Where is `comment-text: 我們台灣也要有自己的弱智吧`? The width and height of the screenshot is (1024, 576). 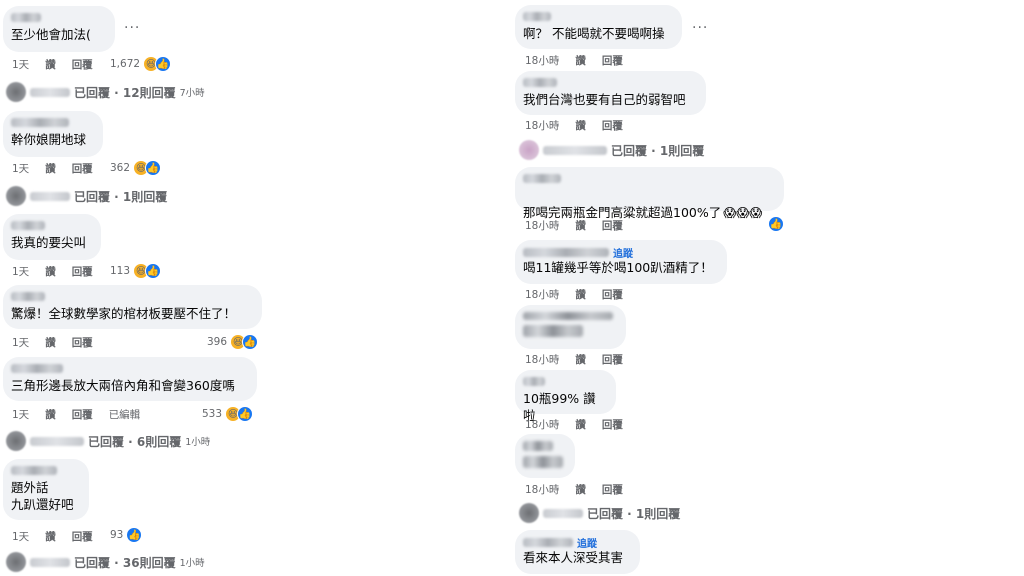 comment-text: 我們台灣也要有自己的弱智吧 is located at coordinates (604, 99).